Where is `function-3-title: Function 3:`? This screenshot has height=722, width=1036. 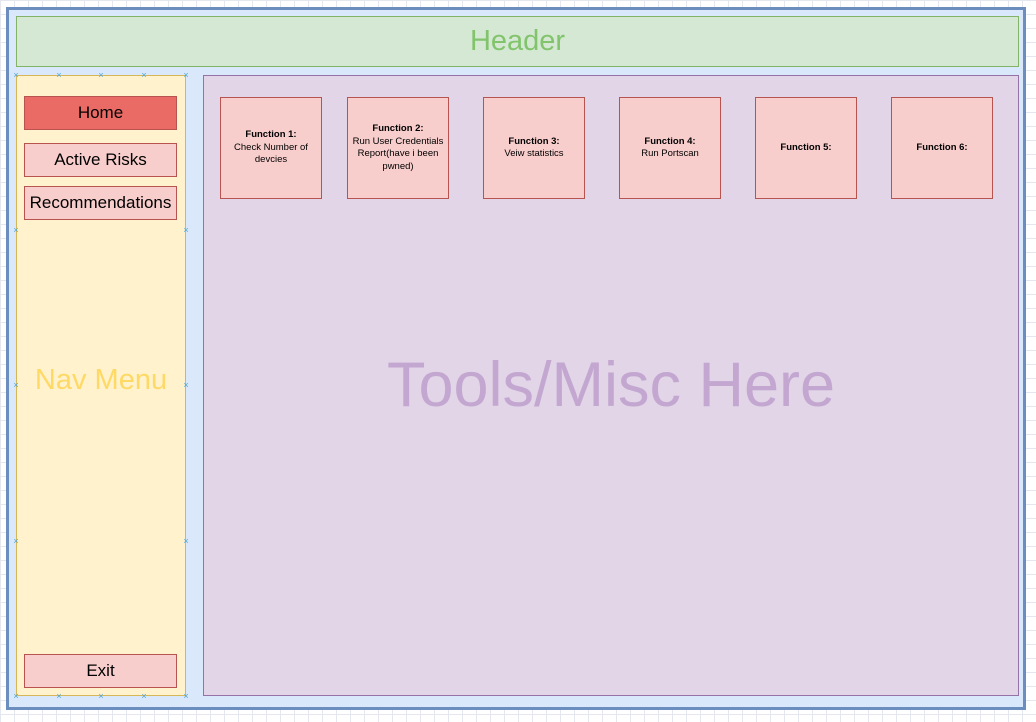 function-3-title: Function 3: is located at coordinates (534, 141).